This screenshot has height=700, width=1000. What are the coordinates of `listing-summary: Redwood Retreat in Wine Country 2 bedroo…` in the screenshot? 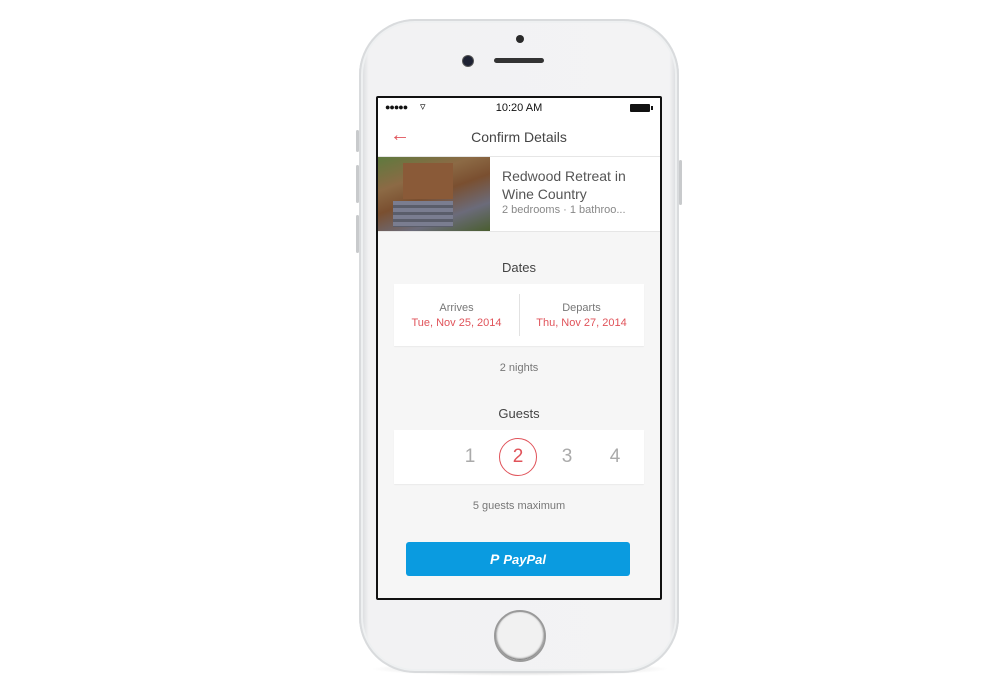 It's located at (519, 194).